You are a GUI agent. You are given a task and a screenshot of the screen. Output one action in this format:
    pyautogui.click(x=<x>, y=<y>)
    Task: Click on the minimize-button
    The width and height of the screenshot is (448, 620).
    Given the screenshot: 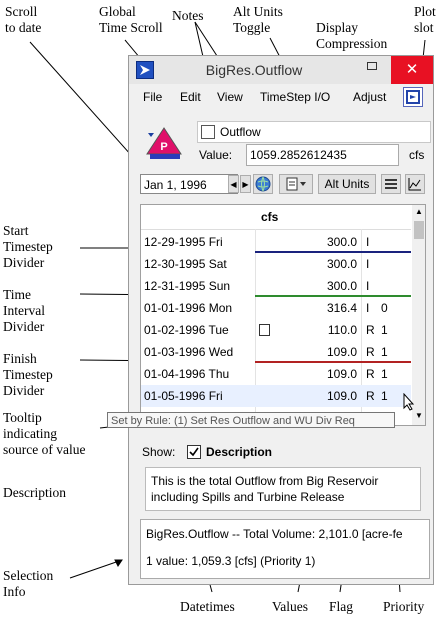 What is the action you would take?
    pyautogui.click(x=372, y=69)
    